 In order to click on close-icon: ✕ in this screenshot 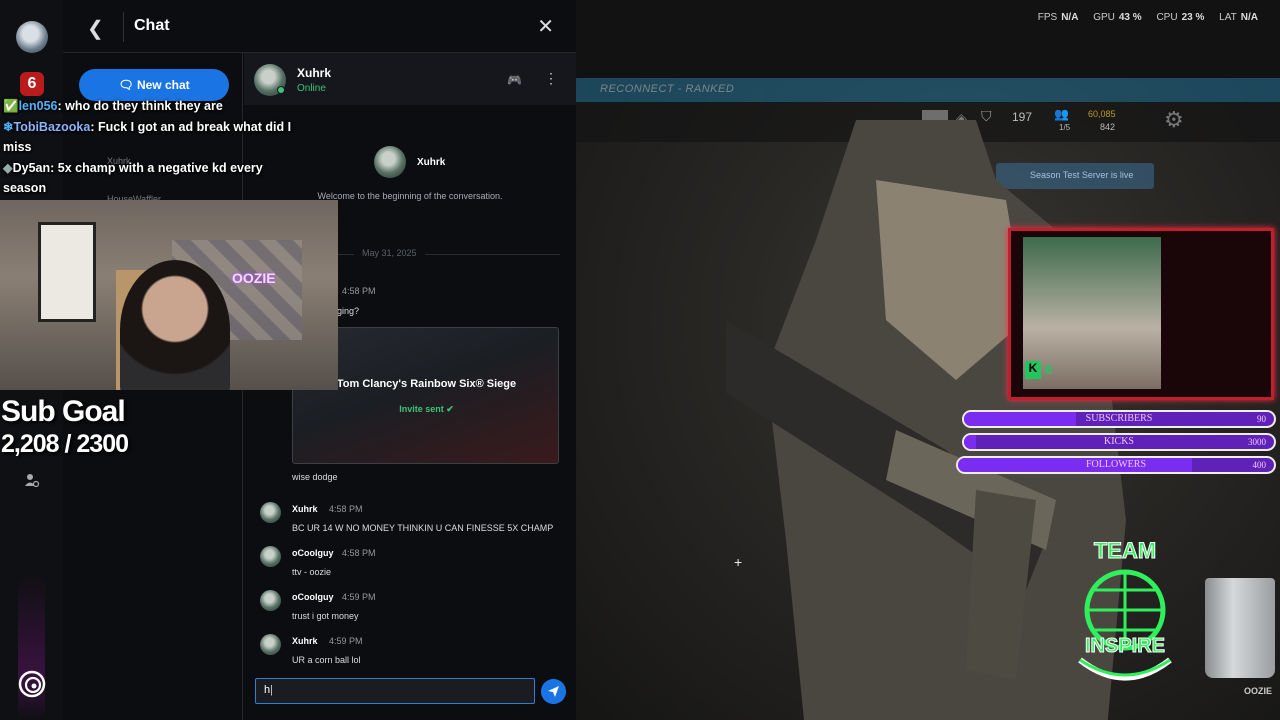, I will do `click(545, 26)`.